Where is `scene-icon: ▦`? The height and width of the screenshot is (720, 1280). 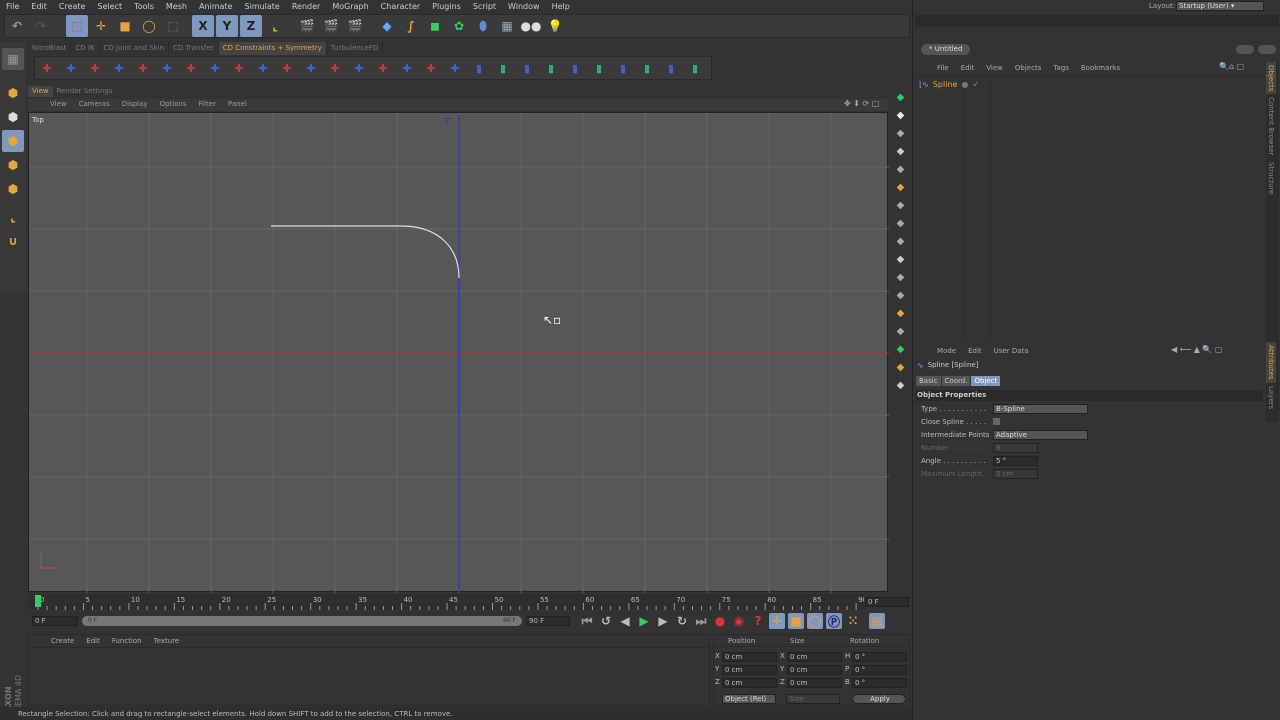 scene-icon: ▦ is located at coordinates (507, 26).